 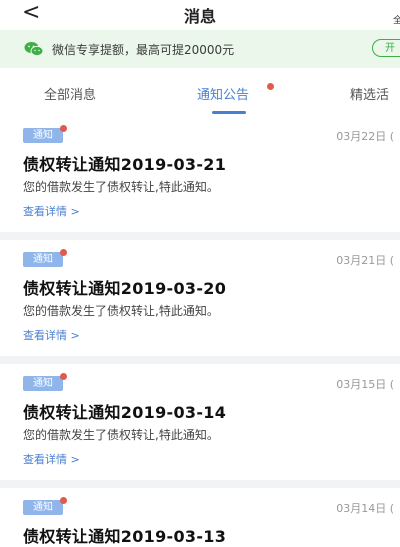 I want to click on page-title: 消息, so click(x=199, y=16).